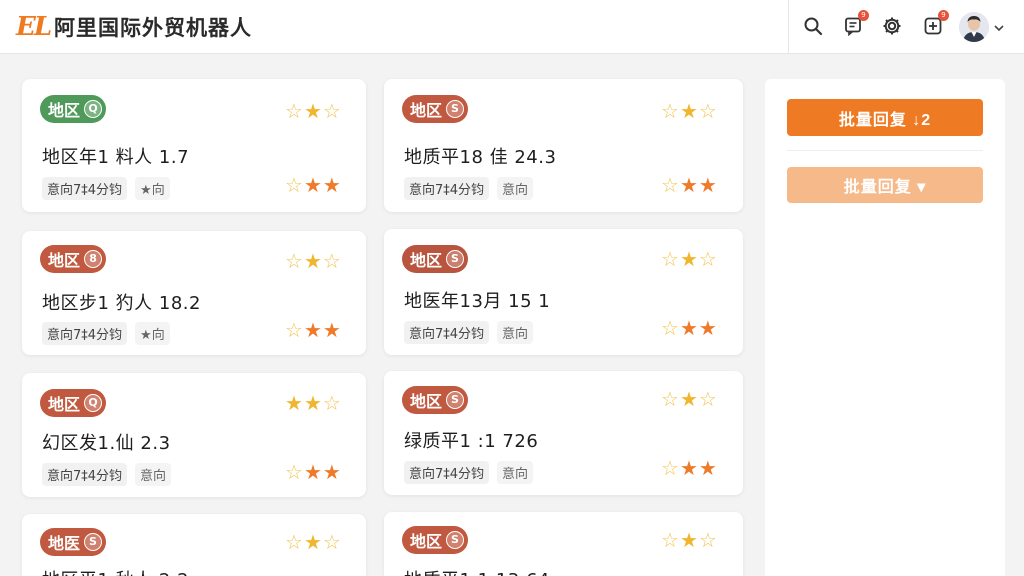 The width and height of the screenshot is (1024, 576). Describe the element at coordinates (106, 188) in the screenshot. I see `lead-meta: 意向7‡4分钧 ★向` at that location.